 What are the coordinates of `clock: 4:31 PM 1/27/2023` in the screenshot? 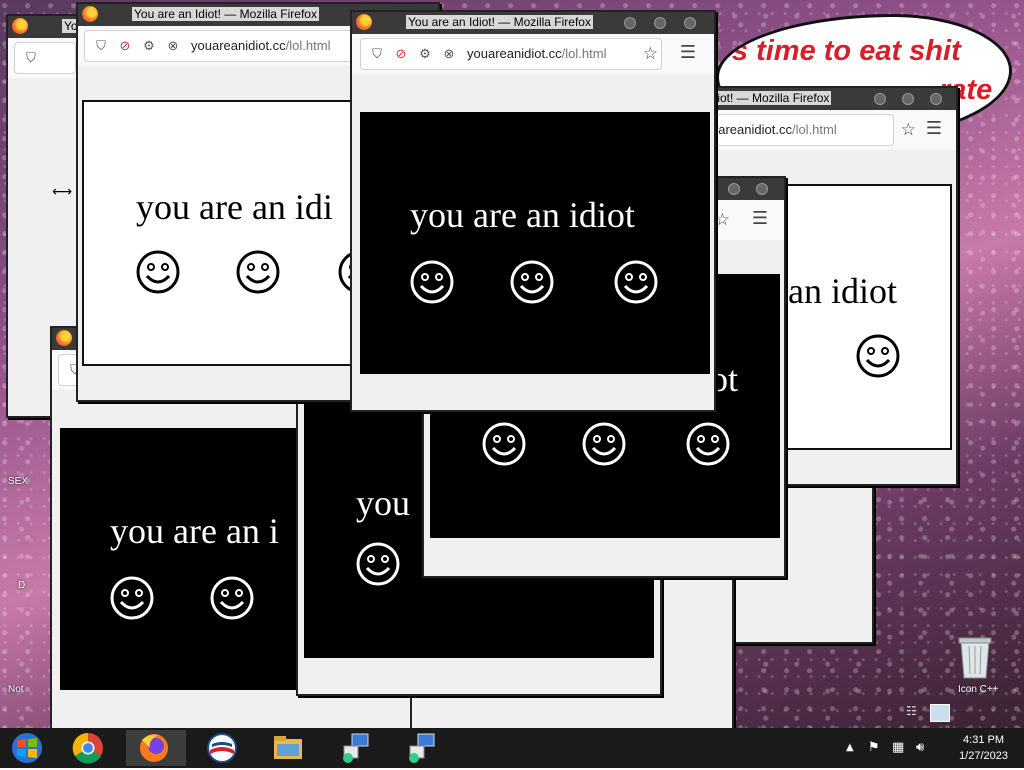 It's located at (983, 748).